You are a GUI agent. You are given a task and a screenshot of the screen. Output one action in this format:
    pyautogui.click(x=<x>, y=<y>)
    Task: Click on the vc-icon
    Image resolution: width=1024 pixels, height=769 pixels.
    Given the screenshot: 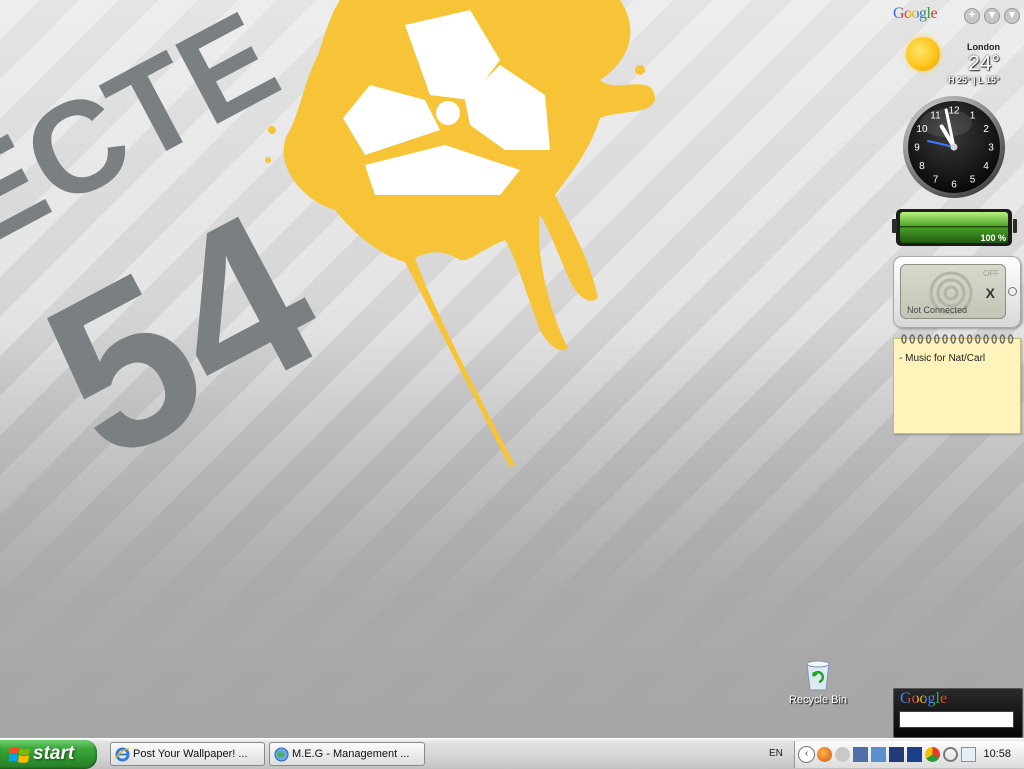 What is the action you would take?
    pyautogui.click(x=914, y=754)
    